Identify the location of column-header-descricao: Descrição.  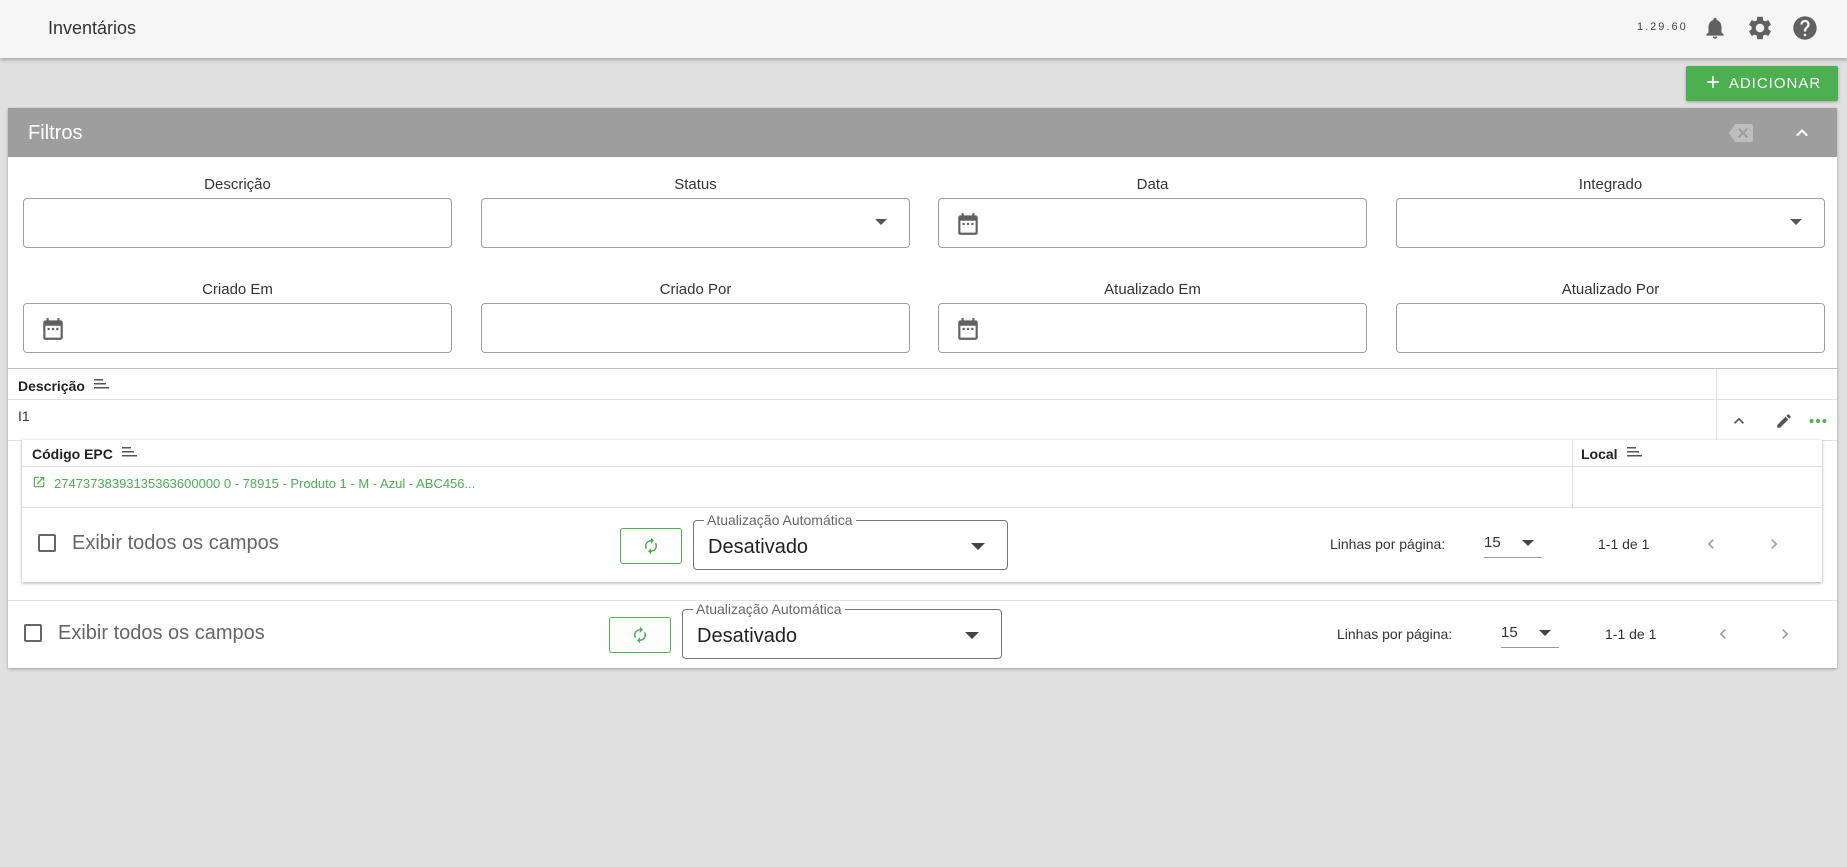
(63, 385).